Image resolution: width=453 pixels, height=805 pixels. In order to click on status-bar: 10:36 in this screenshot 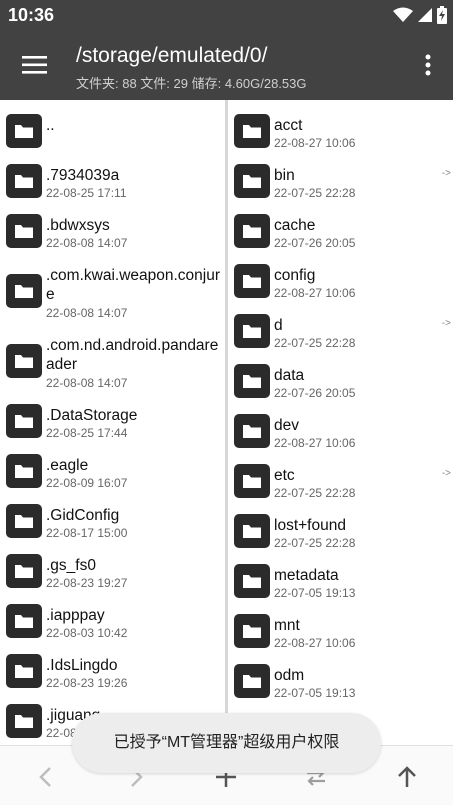, I will do `click(226, 16)`.